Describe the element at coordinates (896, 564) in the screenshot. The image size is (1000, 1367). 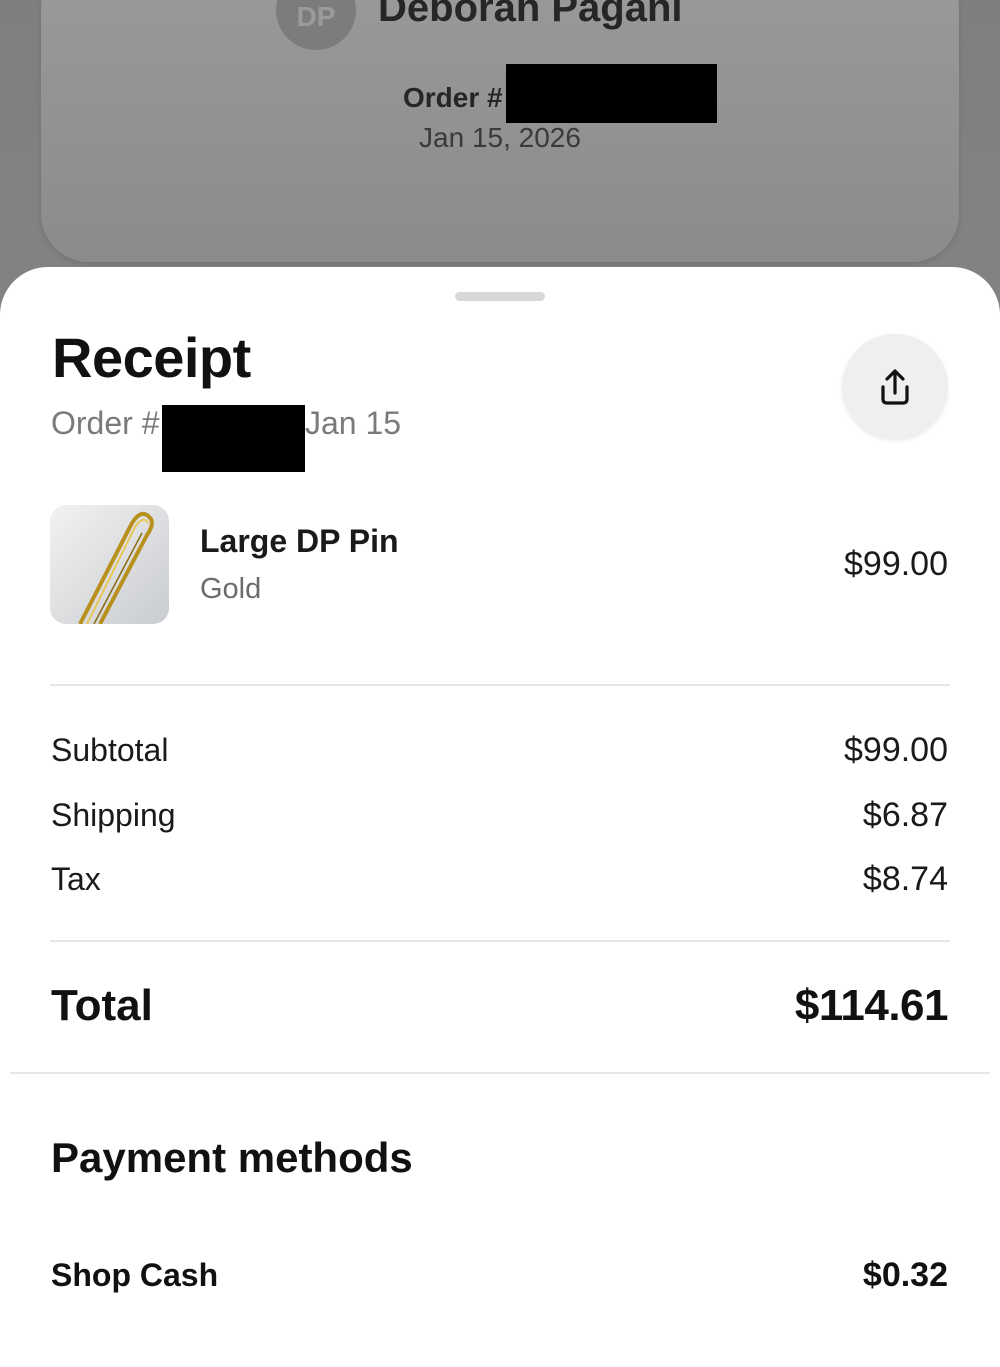
I see `product-price: $99.00` at that location.